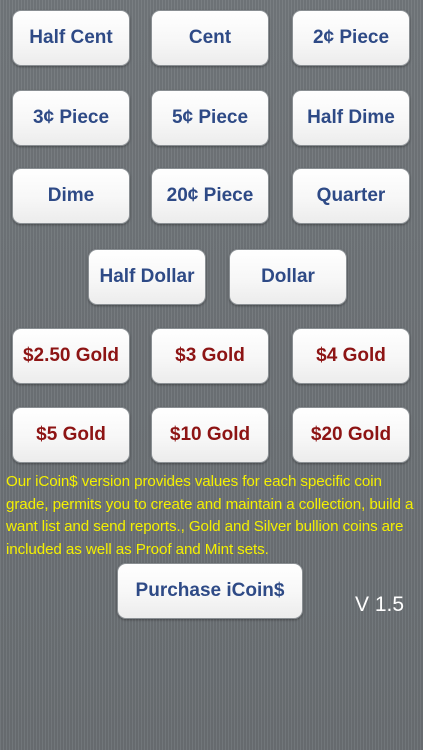 This screenshot has width=423, height=750. Describe the element at coordinates (351, 196) in the screenshot. I see `quarter-button: Quarter` at that location.